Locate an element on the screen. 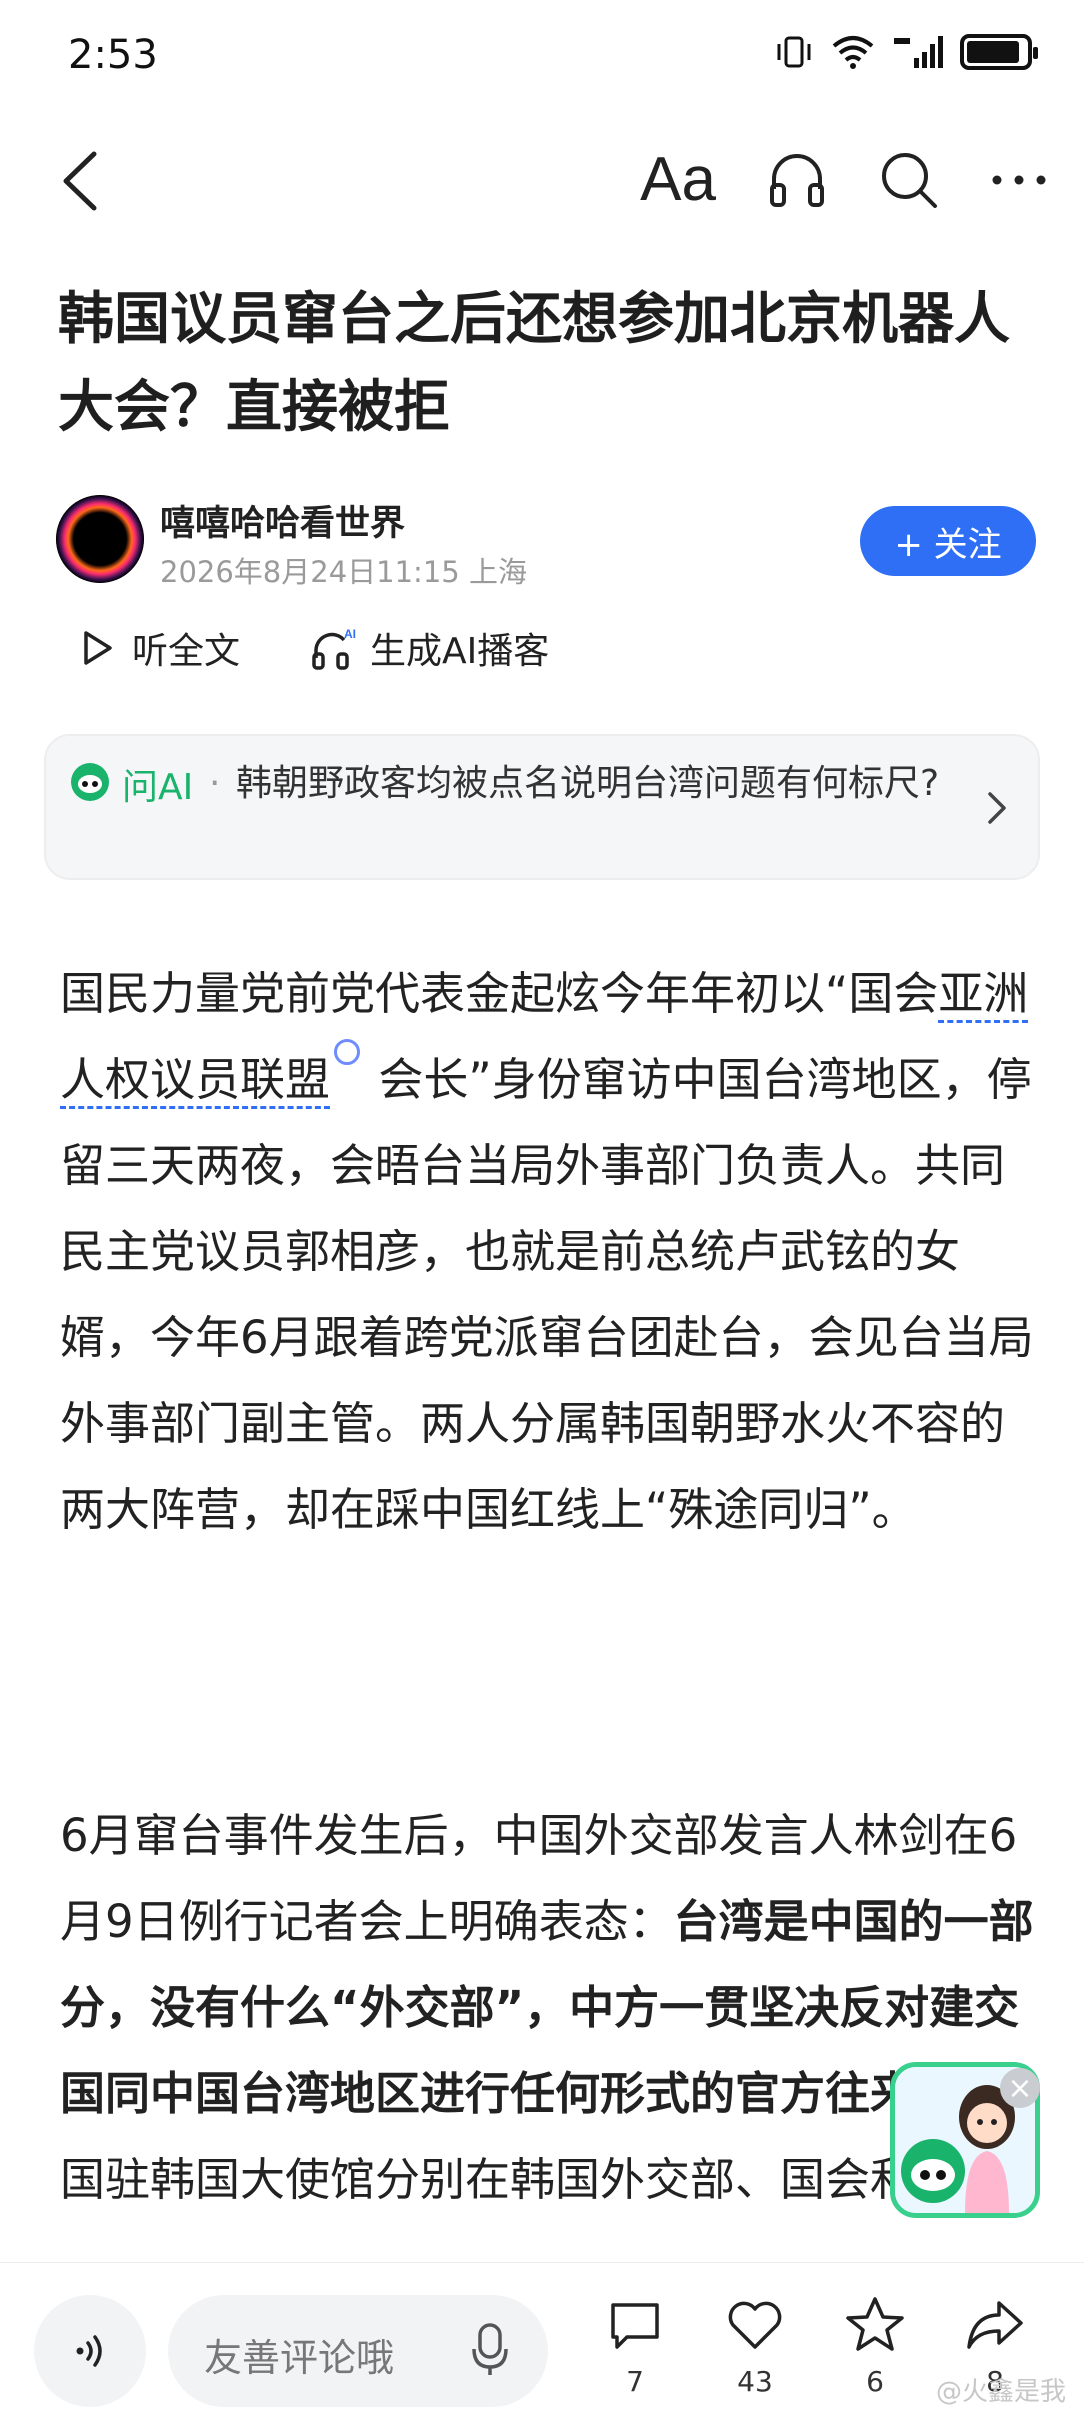 The image size is (1084, 2412). ai-podcast-icon: AI is located at coordinates (334, 648).